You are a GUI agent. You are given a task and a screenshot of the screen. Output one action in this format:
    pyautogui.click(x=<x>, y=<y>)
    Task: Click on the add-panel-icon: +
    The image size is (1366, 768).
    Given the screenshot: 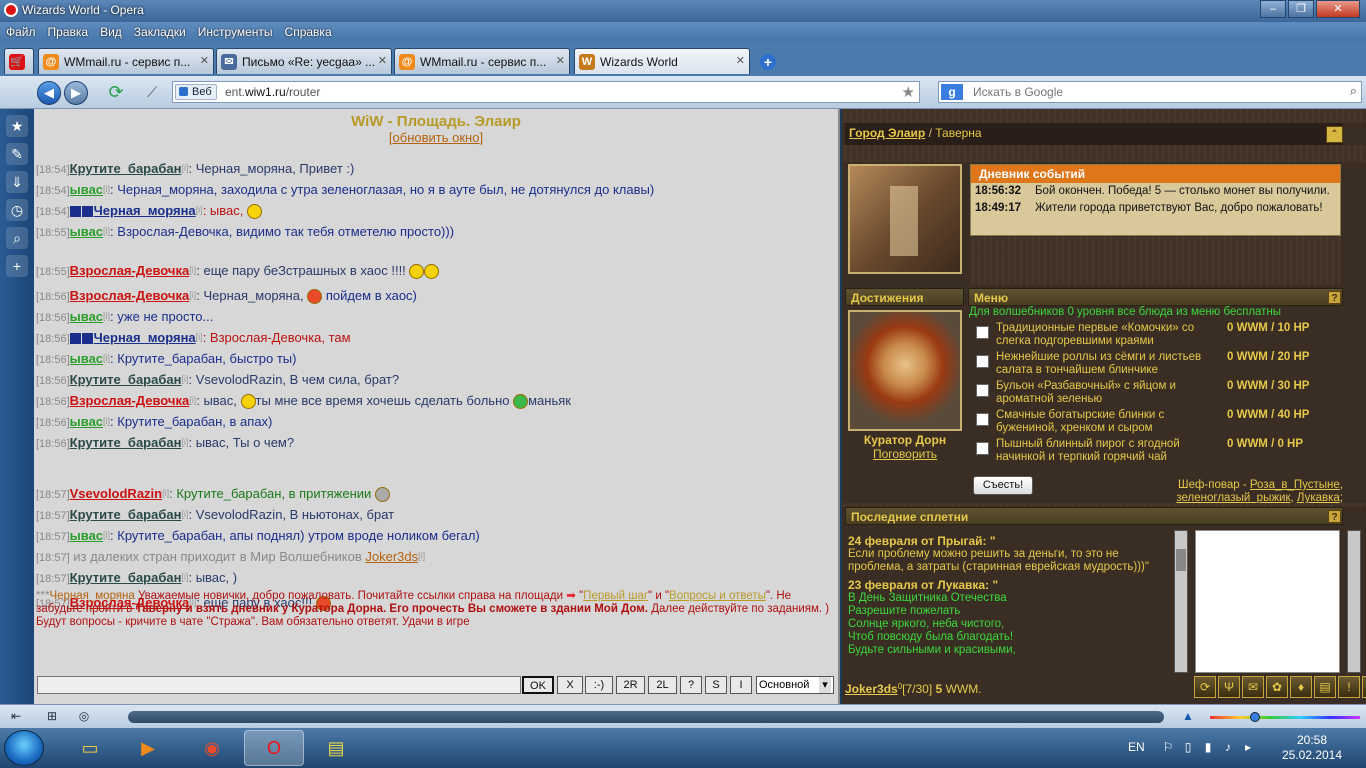 What is the action you would take?
    pyautogui.click(x=17, y=266)
    